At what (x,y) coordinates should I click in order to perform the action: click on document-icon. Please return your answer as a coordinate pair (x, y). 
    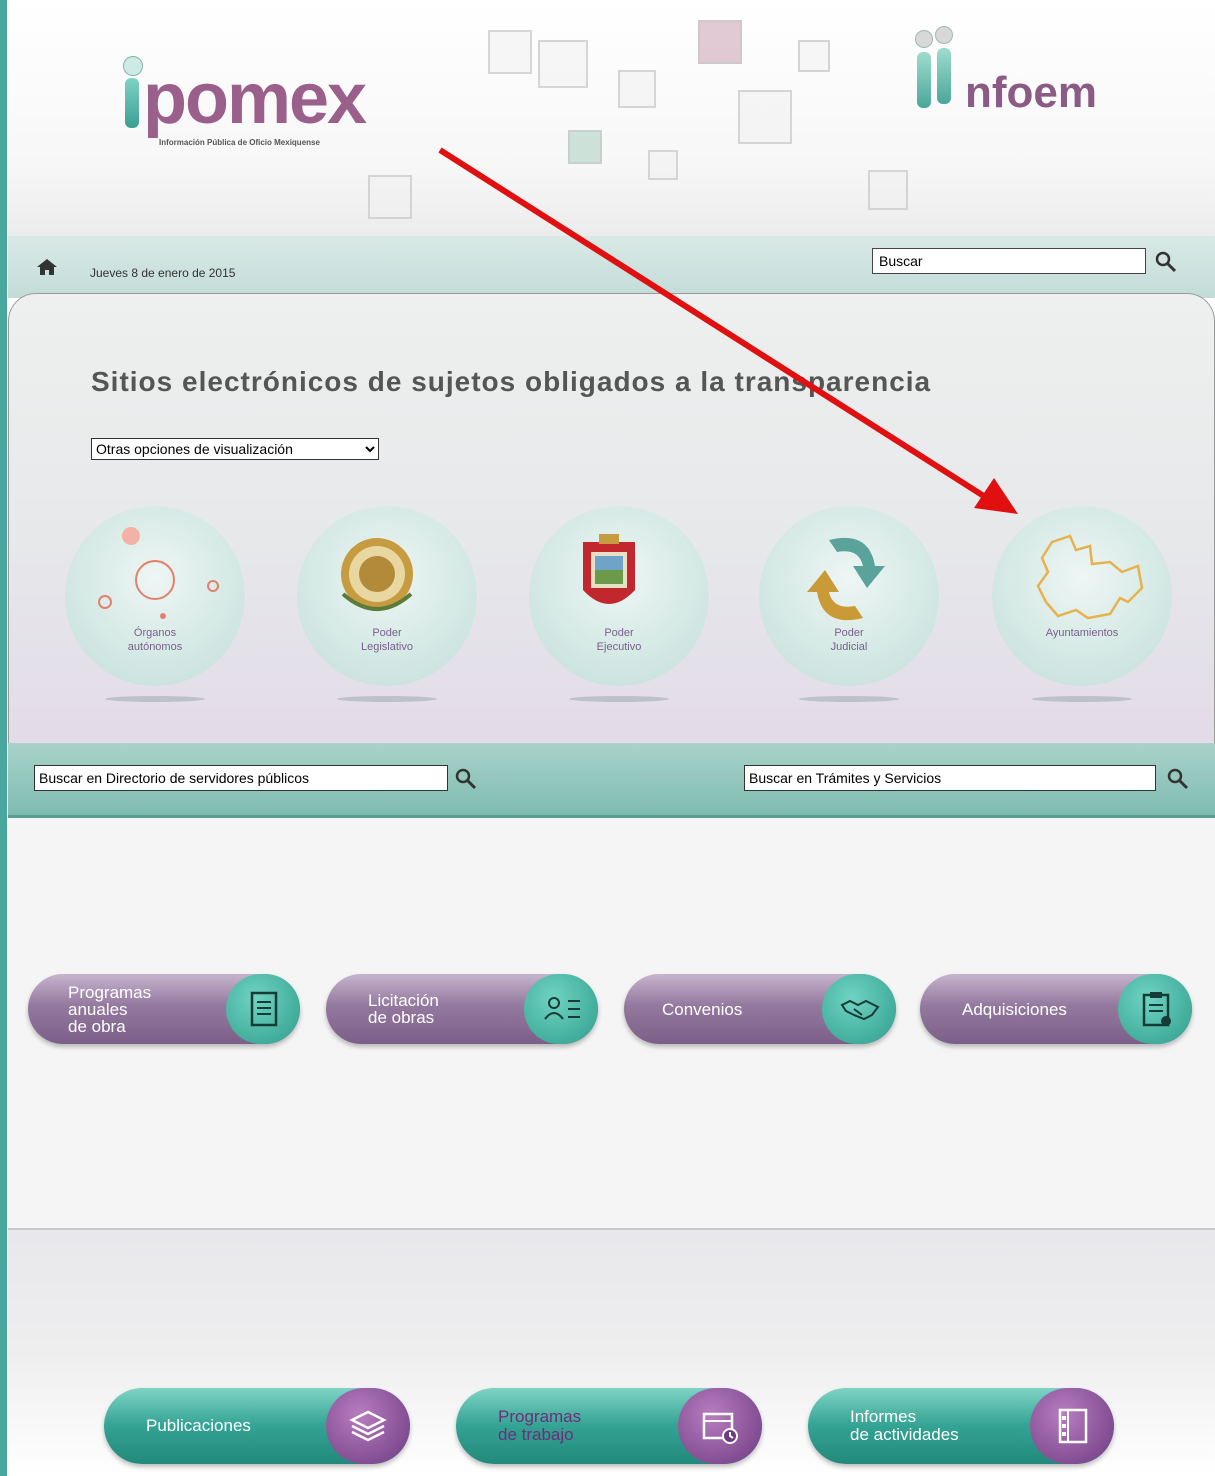
    Looking at the image, I should click on (264, 1009).